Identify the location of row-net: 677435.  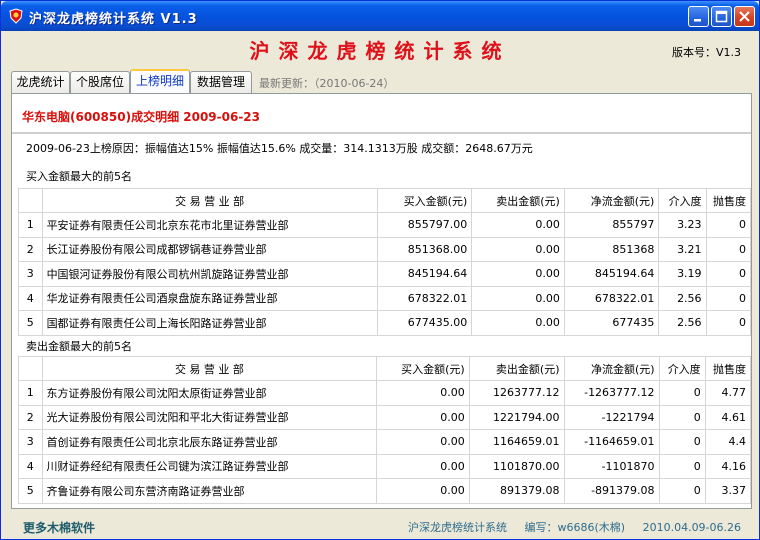
(611, 323).